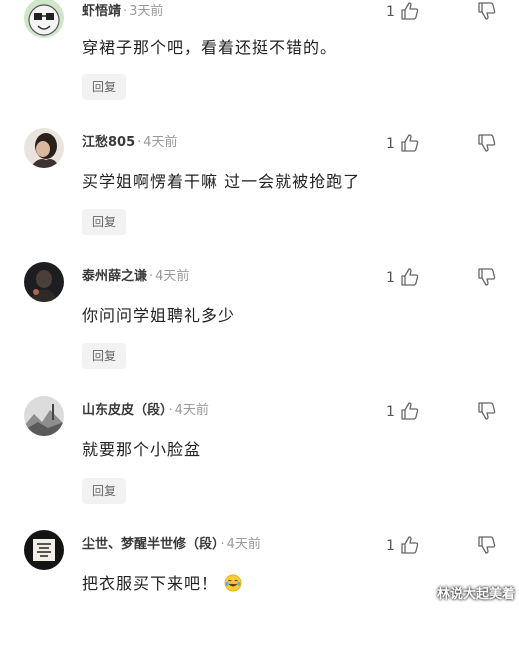 This screenshot has width=519, height=654. I want to click on comment-text: 把衣服买下来吧！, so click(162, 584).